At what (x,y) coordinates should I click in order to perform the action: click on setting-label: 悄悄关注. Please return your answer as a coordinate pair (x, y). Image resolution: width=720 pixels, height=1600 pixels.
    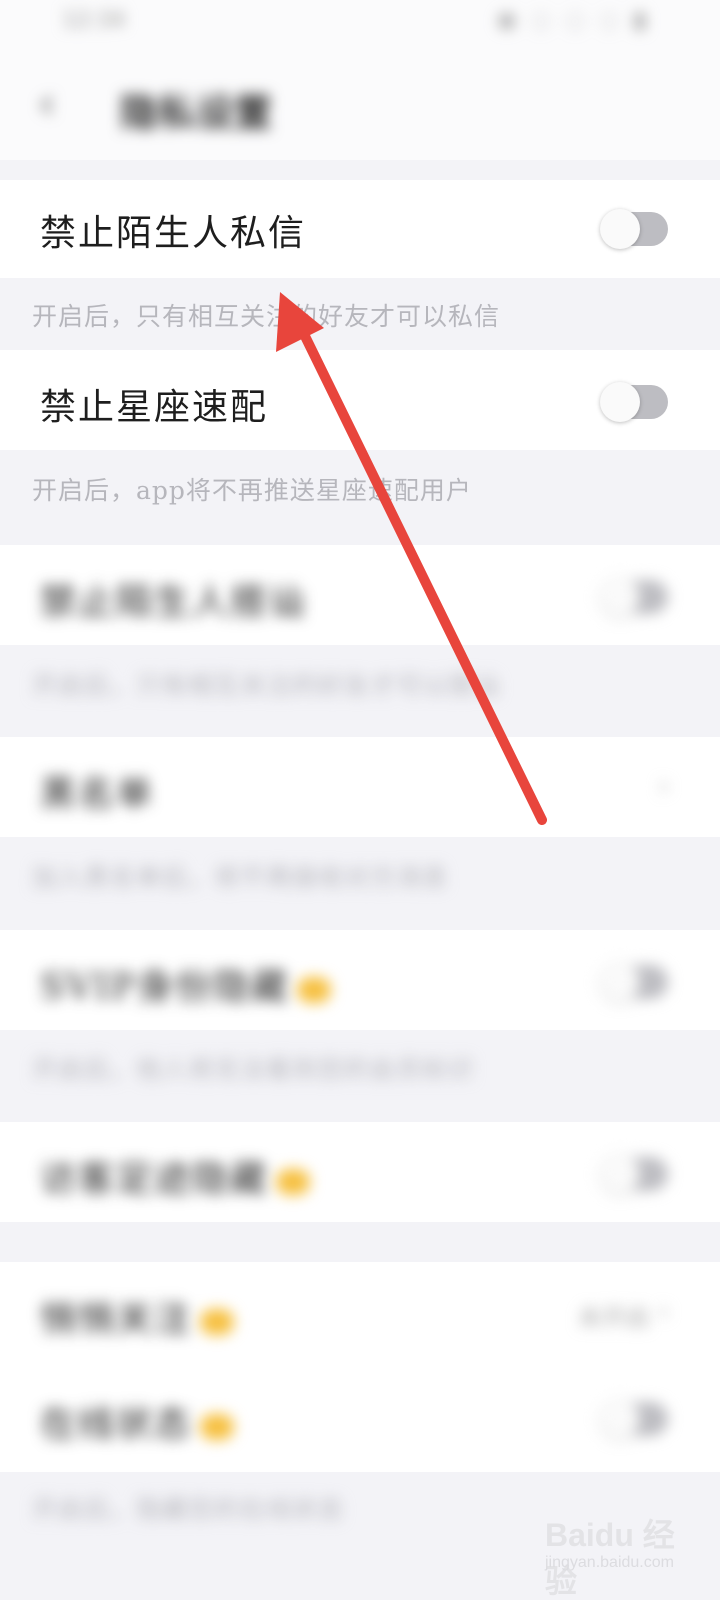
    Looking at the image, I should click on (137, 1316).